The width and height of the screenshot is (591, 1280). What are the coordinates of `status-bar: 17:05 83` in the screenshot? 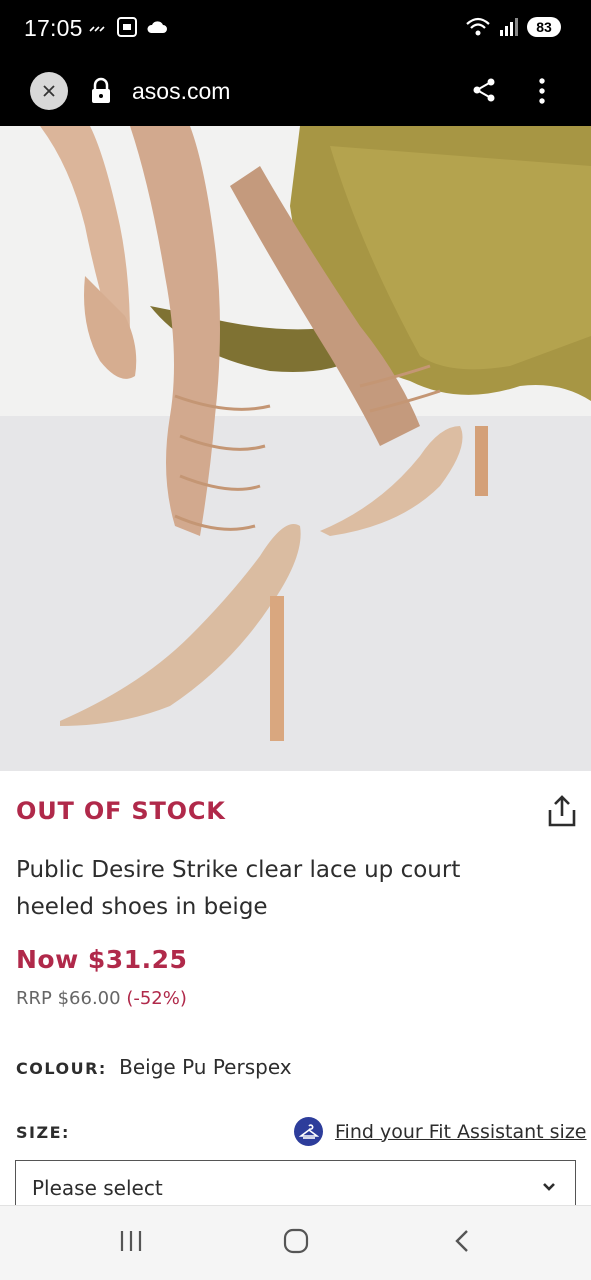 It's located at (295, 29).